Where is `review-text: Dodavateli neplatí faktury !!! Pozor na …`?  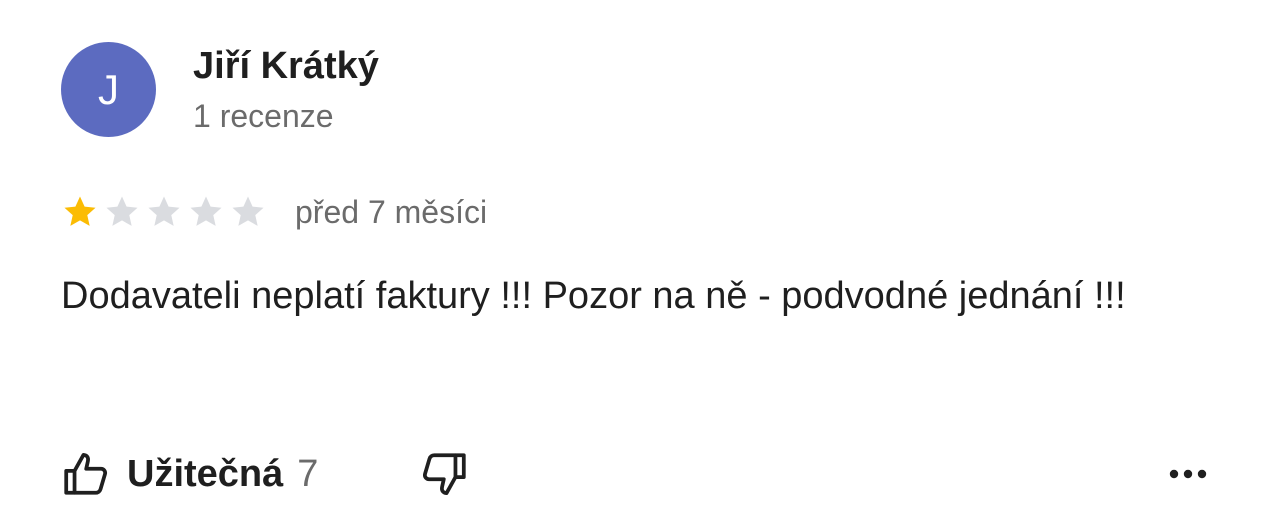 review-text: Dodavateli neplatí faktury !!! Pozor na … is located at coordinates (593, 296).